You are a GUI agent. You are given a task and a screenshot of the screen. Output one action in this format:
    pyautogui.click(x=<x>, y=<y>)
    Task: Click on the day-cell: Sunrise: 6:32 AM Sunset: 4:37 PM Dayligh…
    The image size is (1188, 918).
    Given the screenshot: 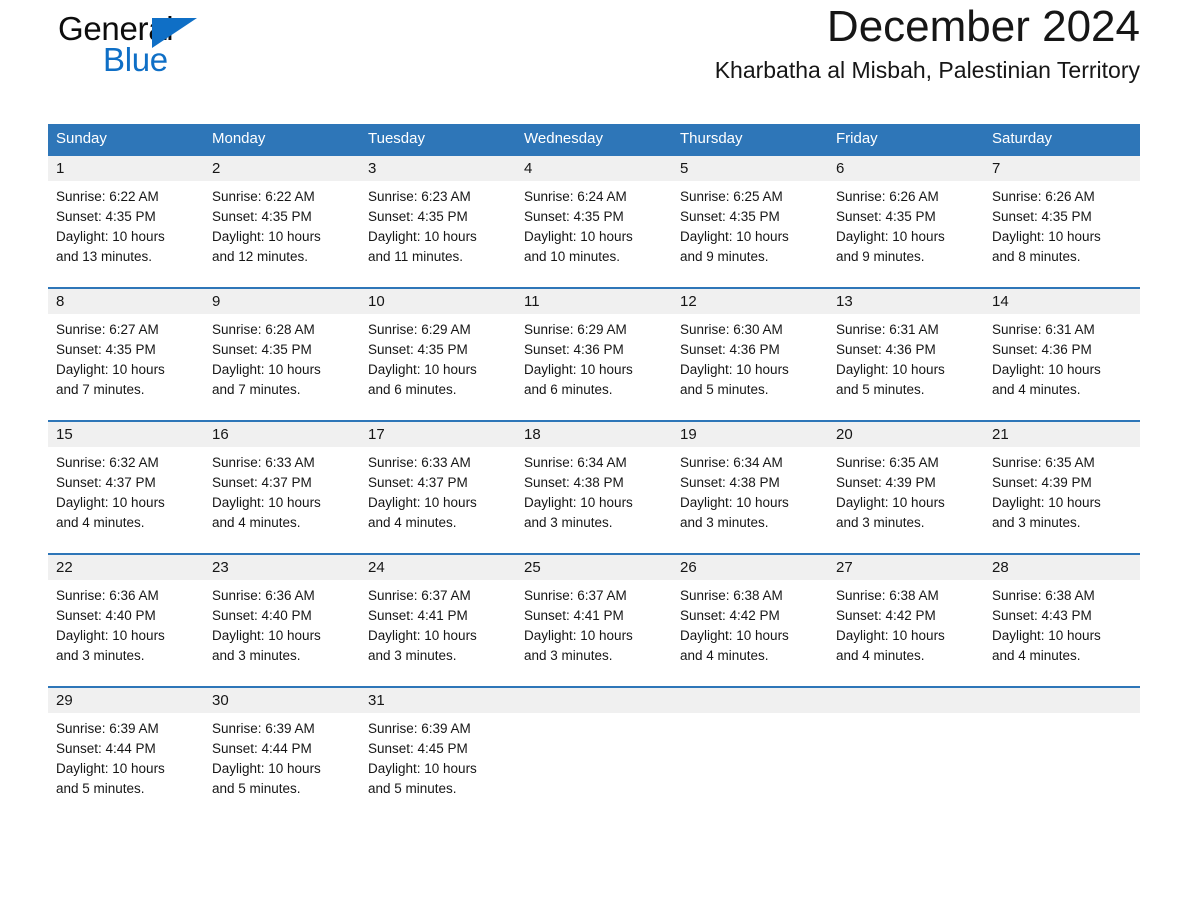 What is the action you would take?
    pyautogui.click(x=126, y=500)
    